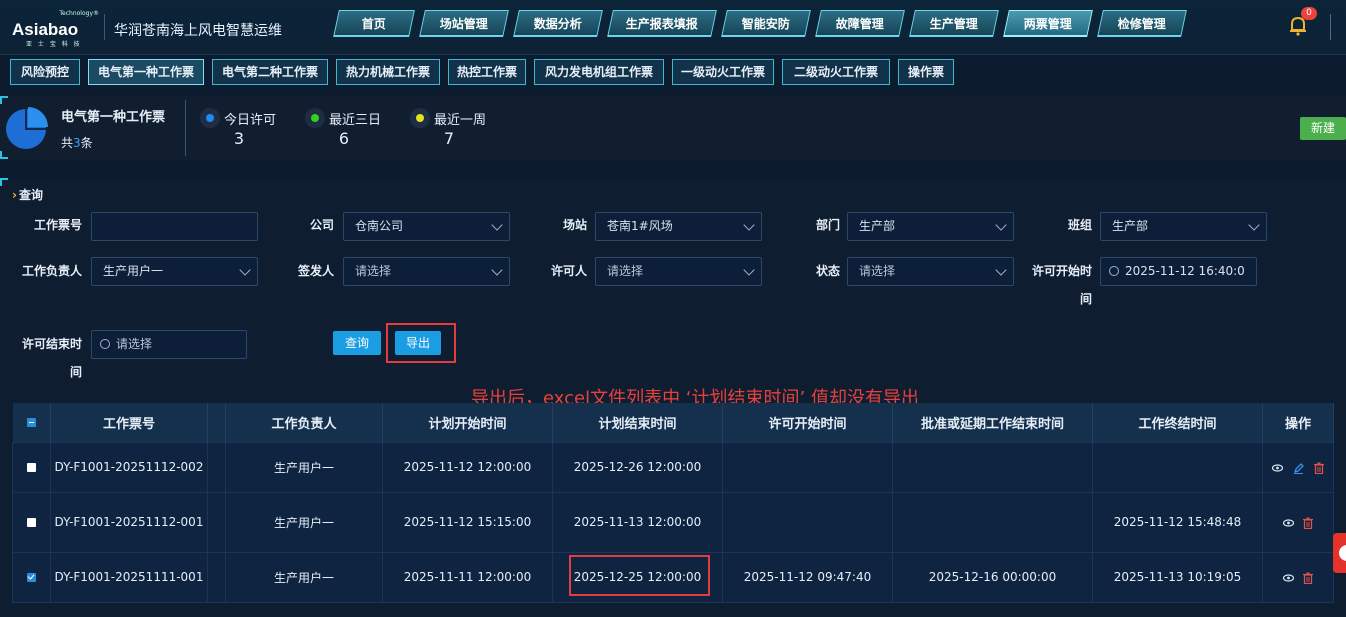  What do you see at coordinates (827, 225) in the screenshot?
I see `department-label: 部门` at bounding box center [827, 225].